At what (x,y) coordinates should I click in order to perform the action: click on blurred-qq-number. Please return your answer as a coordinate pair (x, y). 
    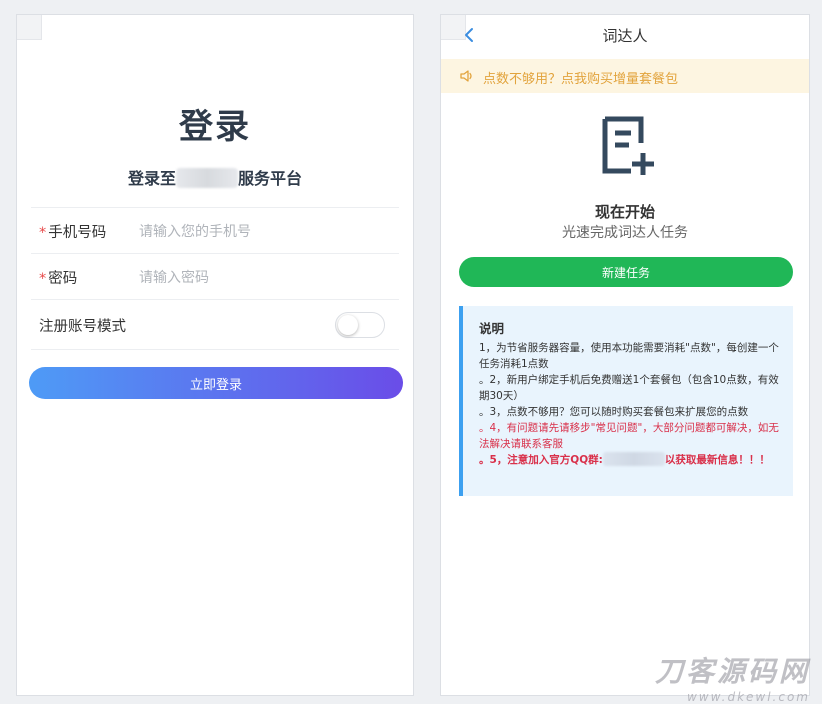
    Looking at the image, I should click on (633, 459).